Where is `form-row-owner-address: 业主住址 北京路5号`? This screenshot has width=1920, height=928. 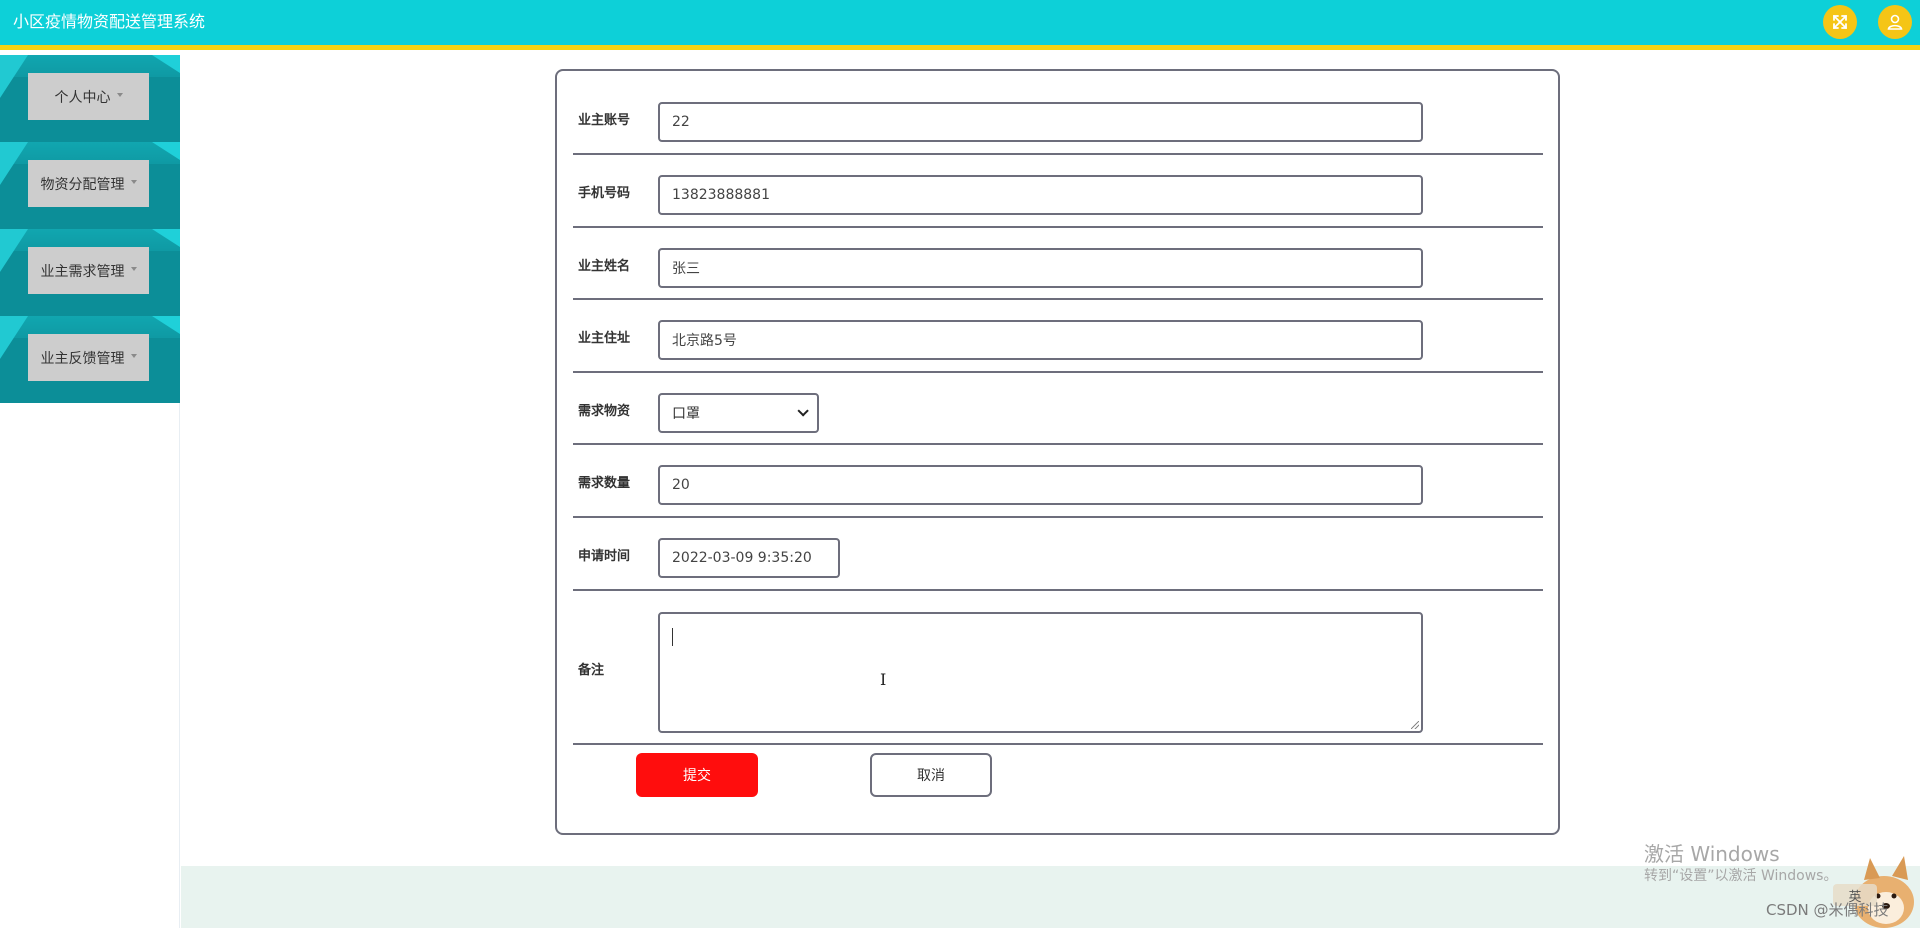 form-row-owner-address: 业主住址 北京路5号 is located at coordinates (1058, 336).